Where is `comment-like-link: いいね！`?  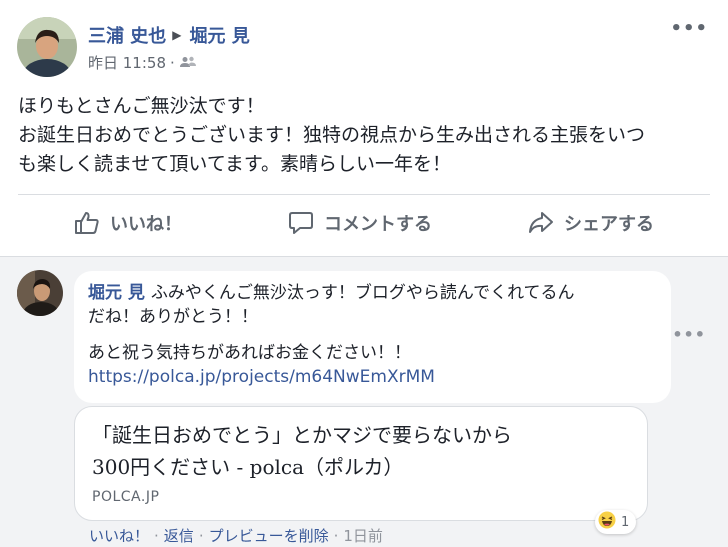
comment-like-link: いいね！ is located at coordinates (119, 535).